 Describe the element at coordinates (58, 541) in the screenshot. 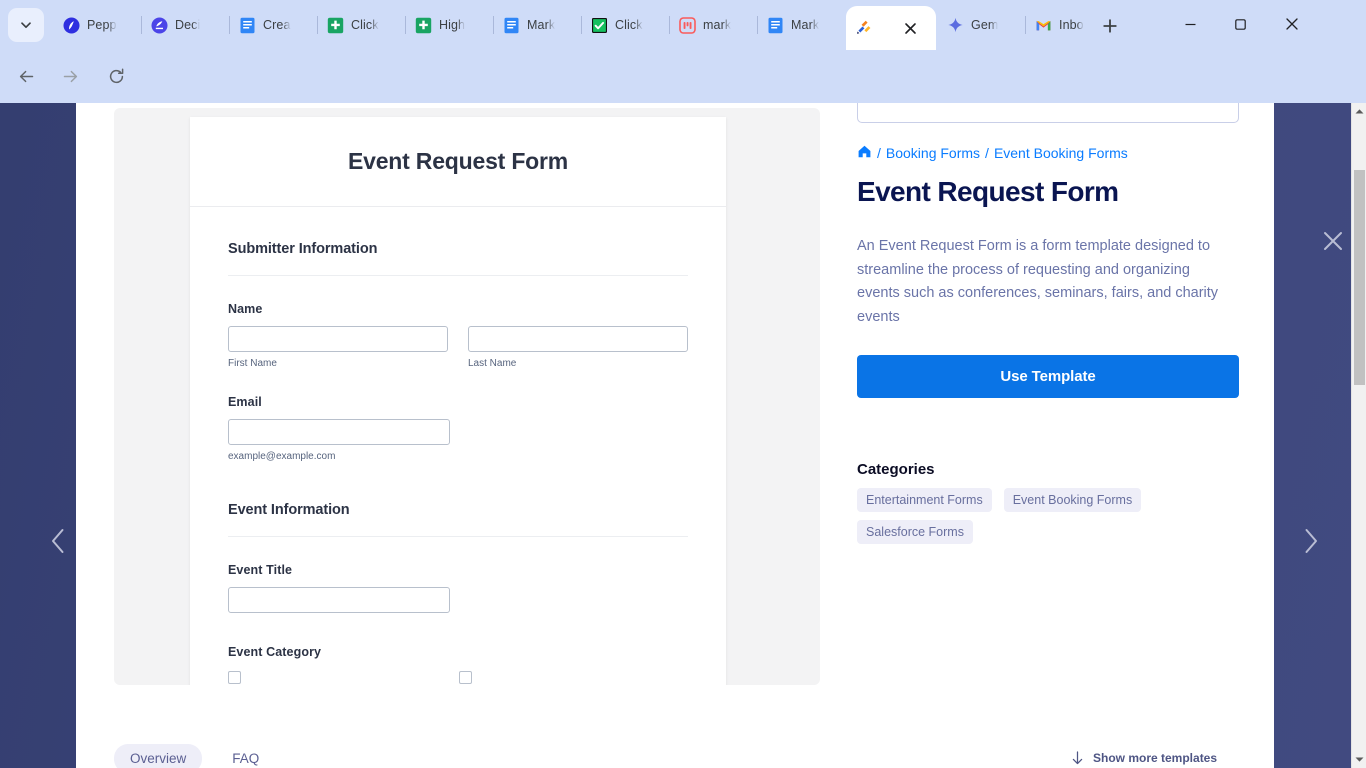

I see `previous-template-button` at that location.